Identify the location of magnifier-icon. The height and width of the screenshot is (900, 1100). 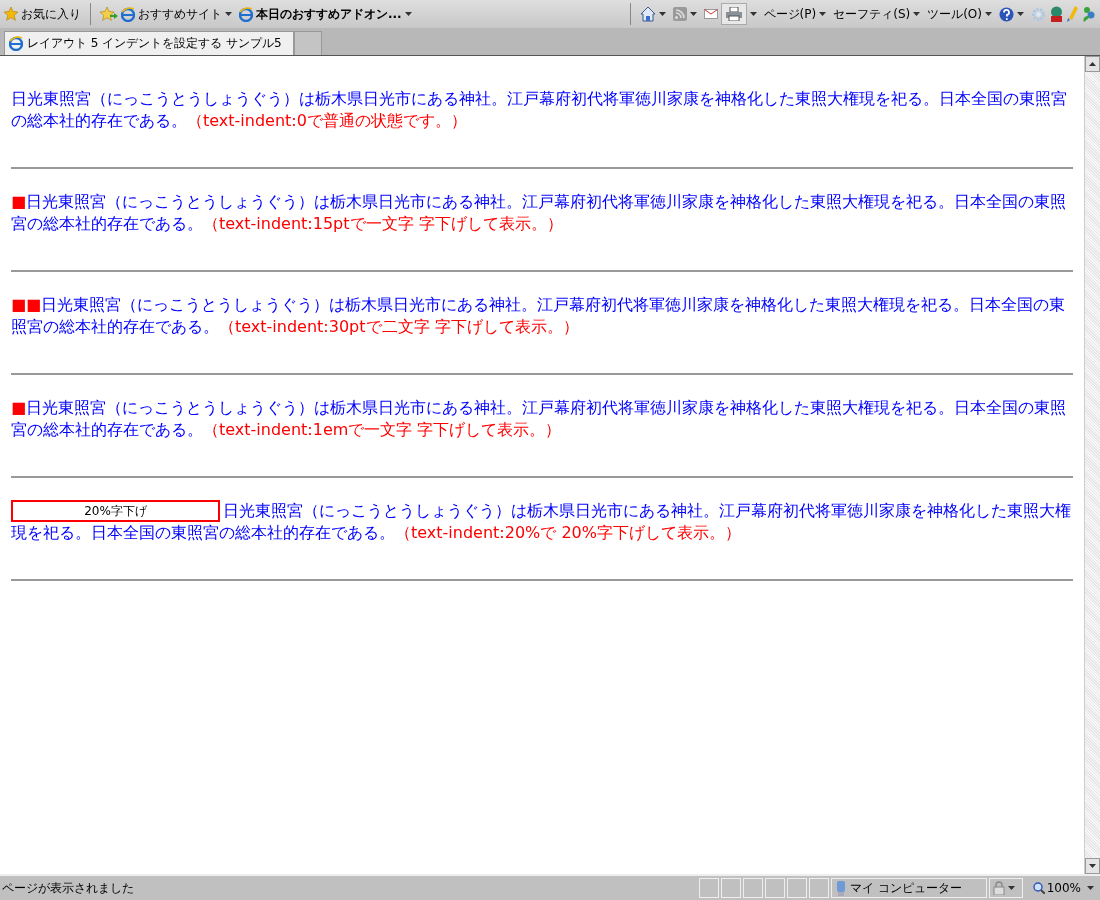
(1038, 888).